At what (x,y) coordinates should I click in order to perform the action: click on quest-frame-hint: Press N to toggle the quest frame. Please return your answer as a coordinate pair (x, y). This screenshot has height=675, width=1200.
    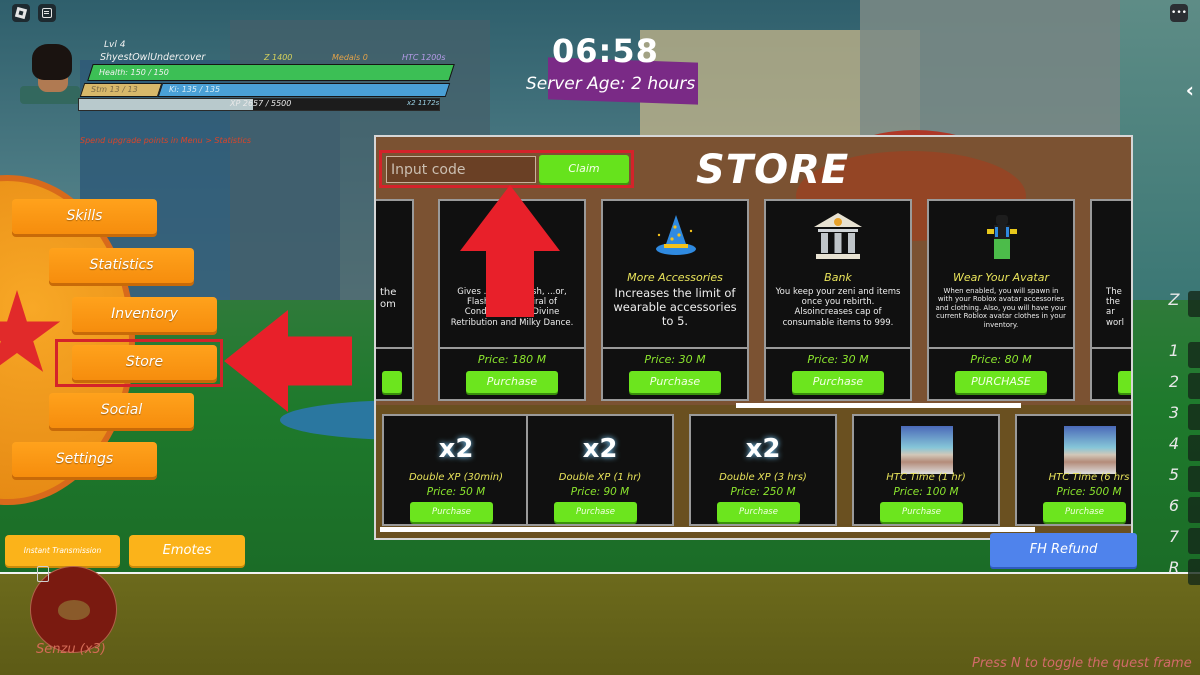
    Looking at the image, I should click on (1082, 663).